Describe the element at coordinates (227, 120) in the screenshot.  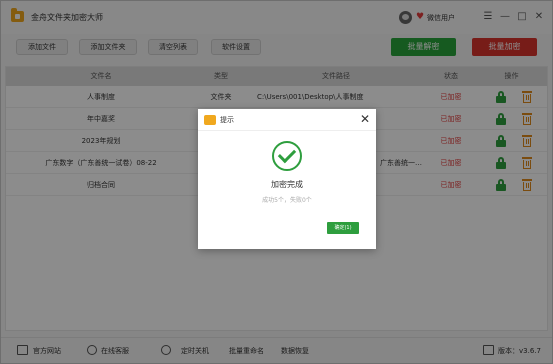
I see `dialog-title: 提示` at that location.